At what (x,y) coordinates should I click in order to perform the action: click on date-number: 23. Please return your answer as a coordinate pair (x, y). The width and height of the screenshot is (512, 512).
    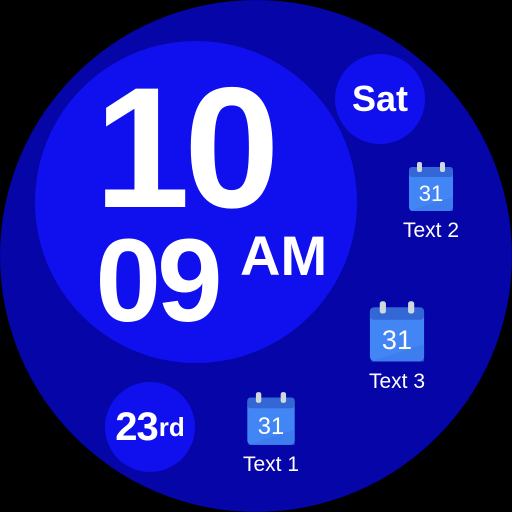
    Looking at the image, I should click on (136, 426).